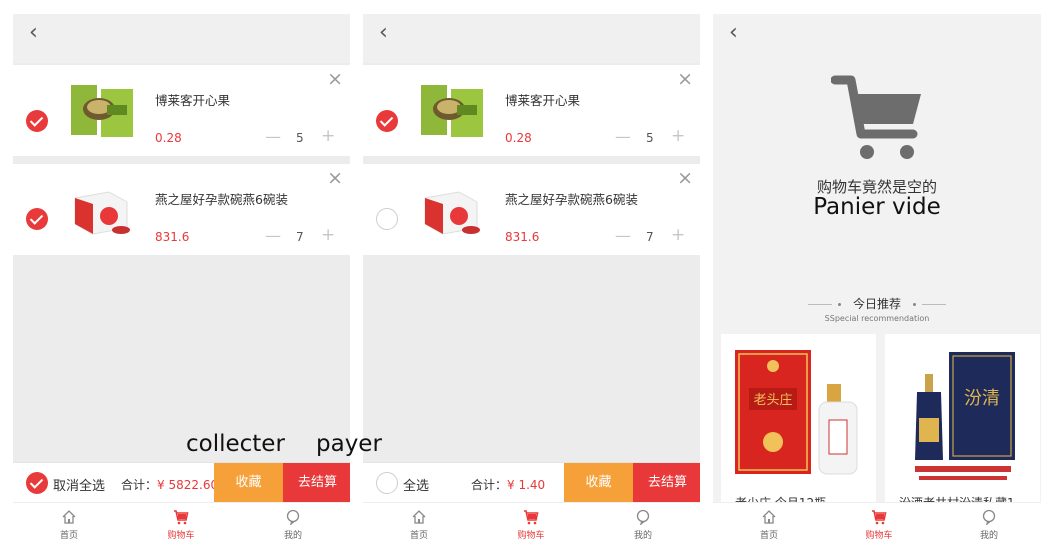  I want to click on annotation-collect: collecter, so click(235, 444).